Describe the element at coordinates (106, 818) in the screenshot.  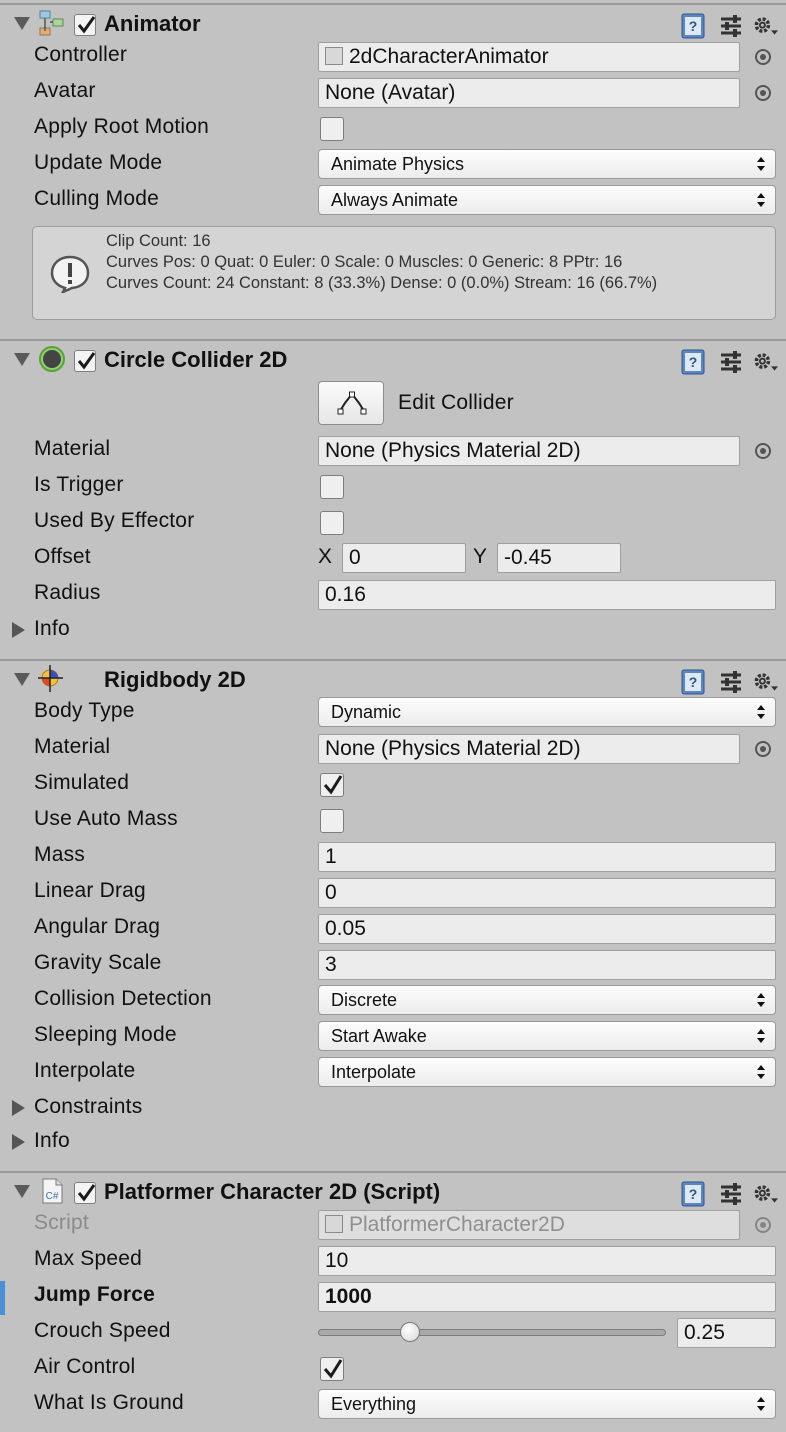
I see `use-auto-mass-label: Use Auto Mass` at that location.